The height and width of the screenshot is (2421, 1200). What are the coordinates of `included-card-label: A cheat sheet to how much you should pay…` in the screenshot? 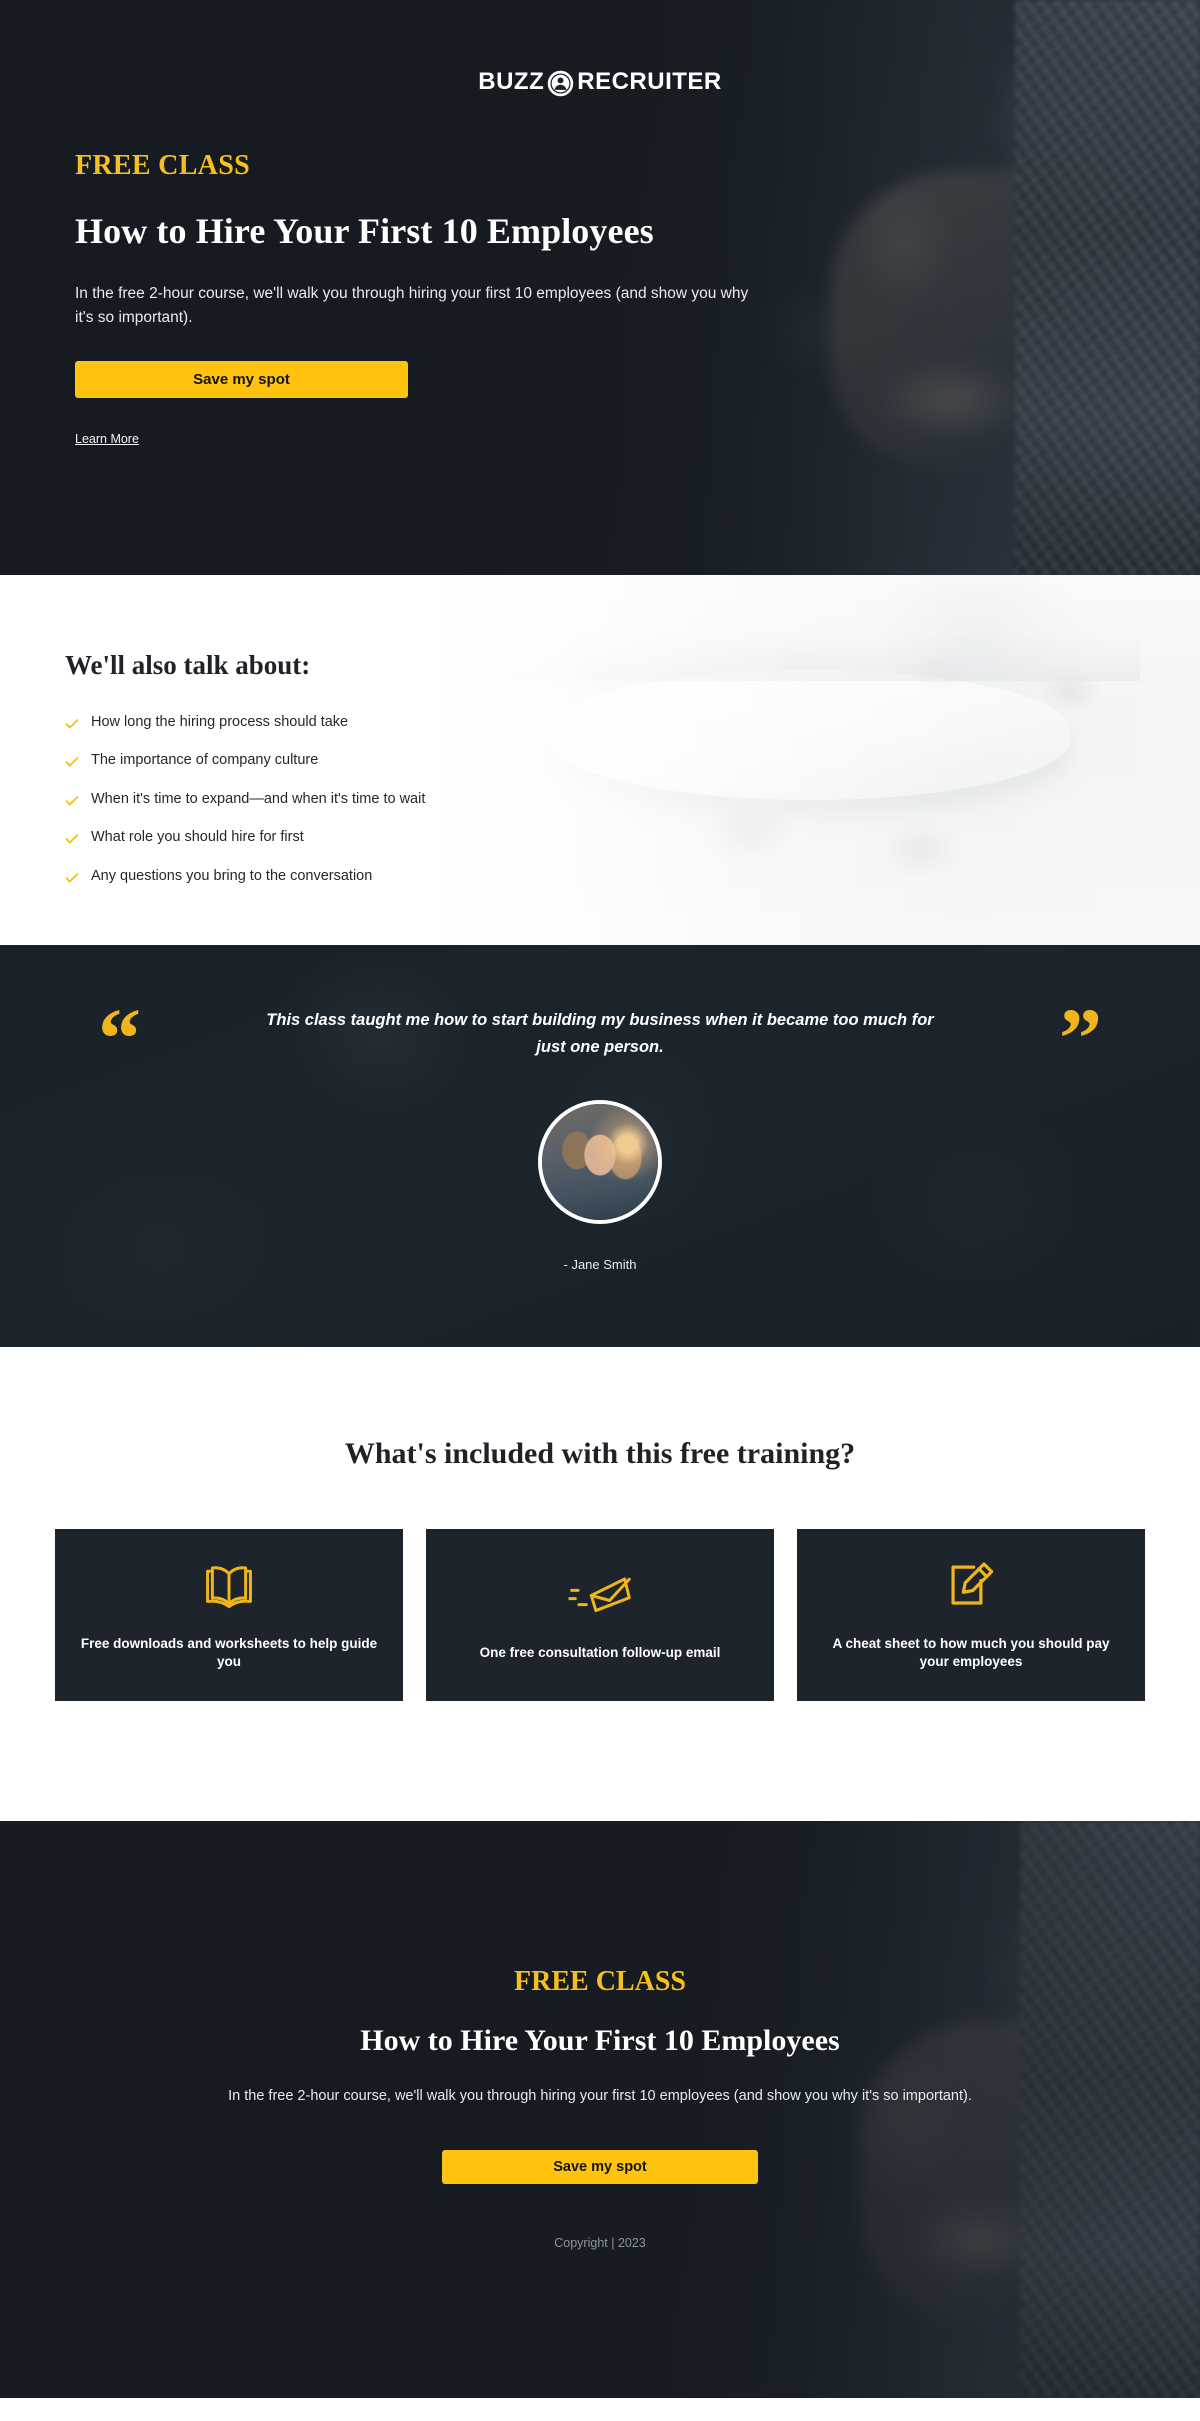 It's located at (971, 1652).